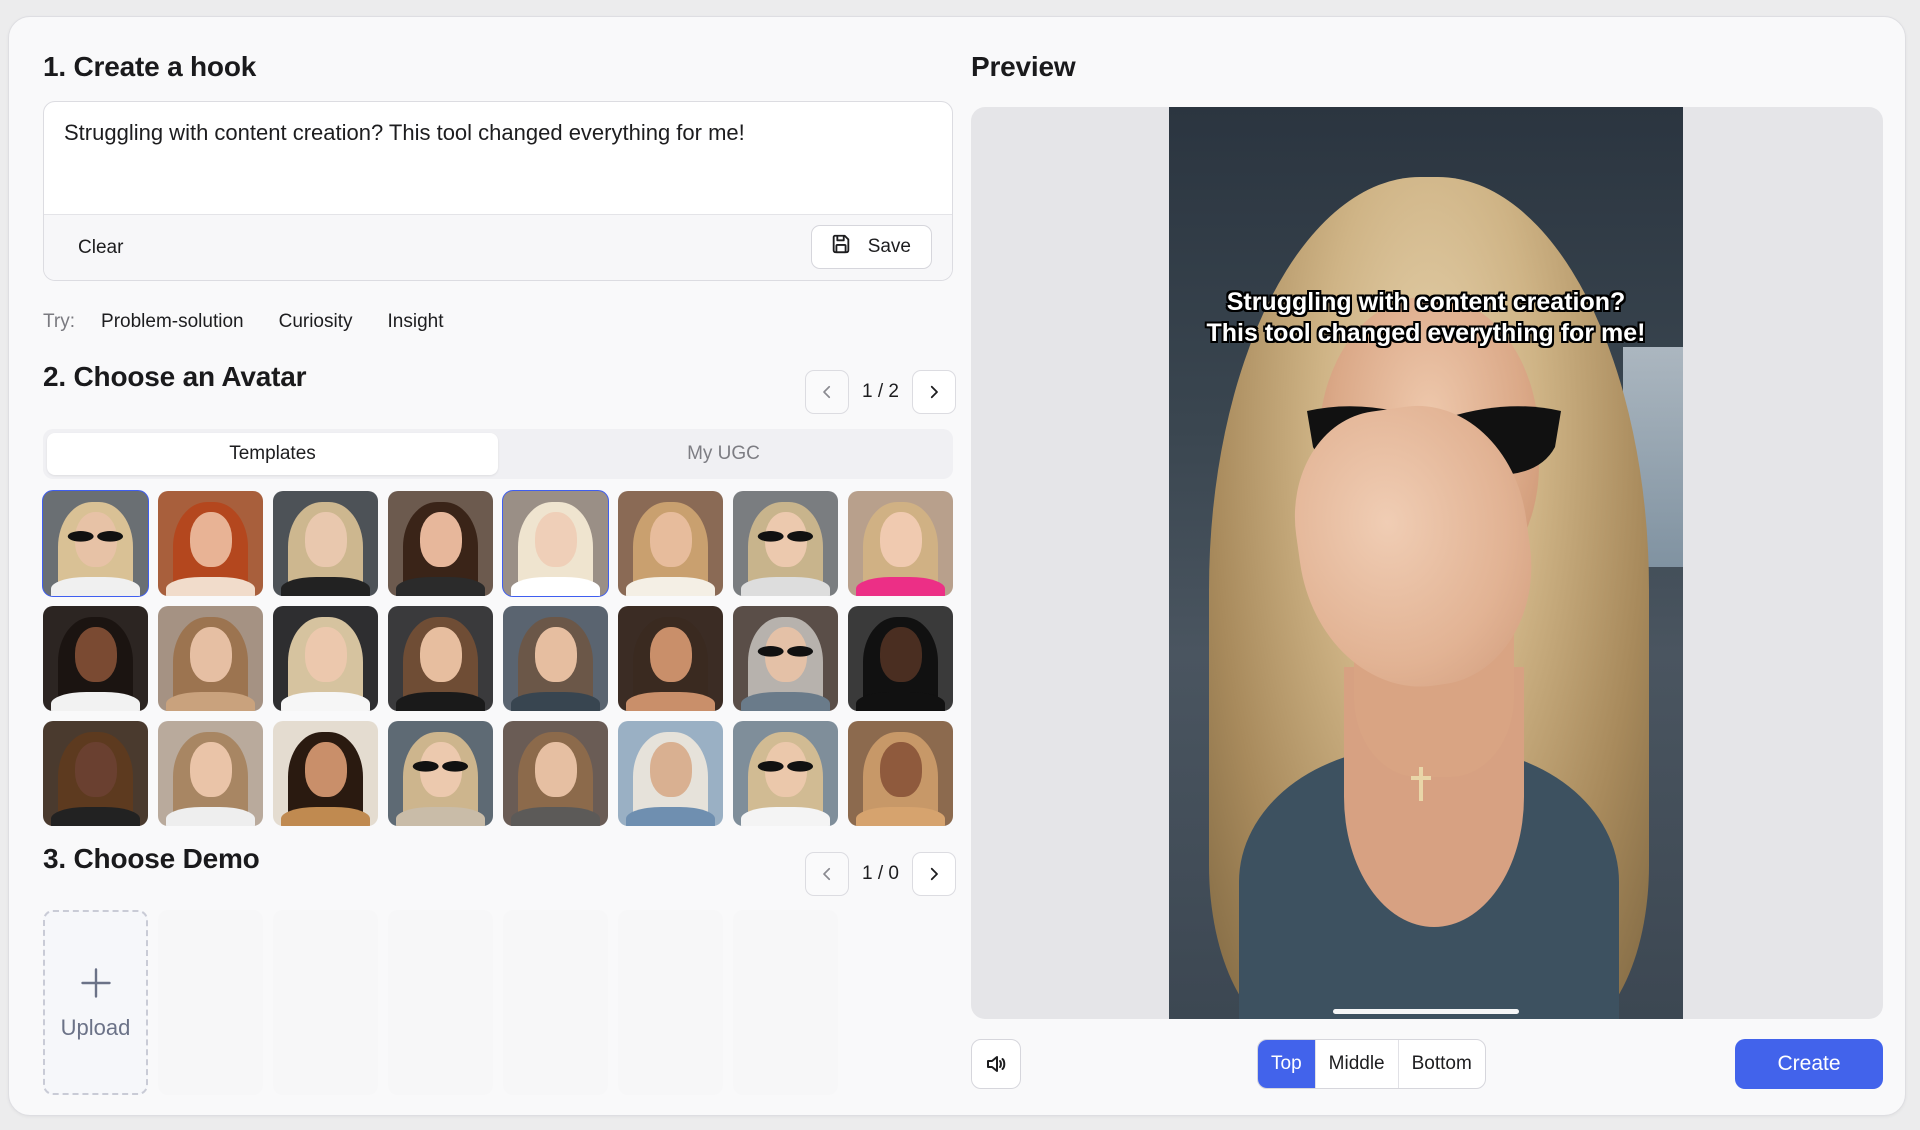  Describe the element at coordinates (841, 247) in the screenshot. I see `save-icon` at that location.